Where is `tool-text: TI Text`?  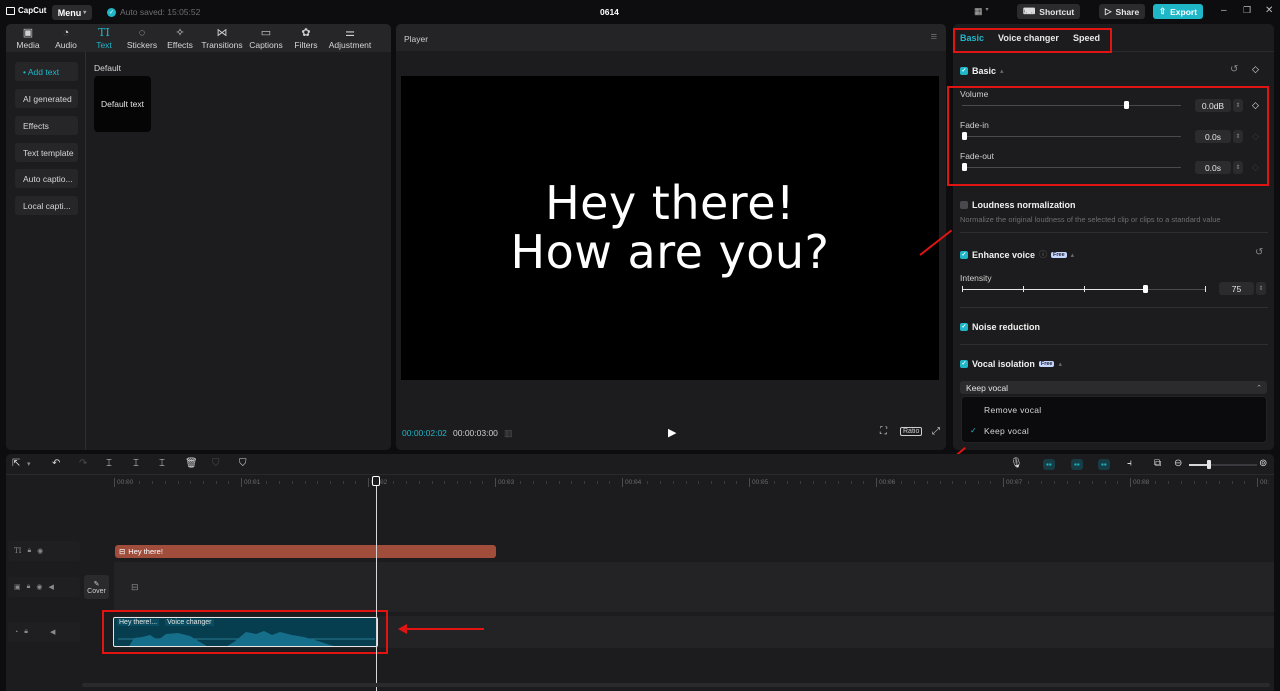 tool-text: TI Text is located at coordinates (104, 38).